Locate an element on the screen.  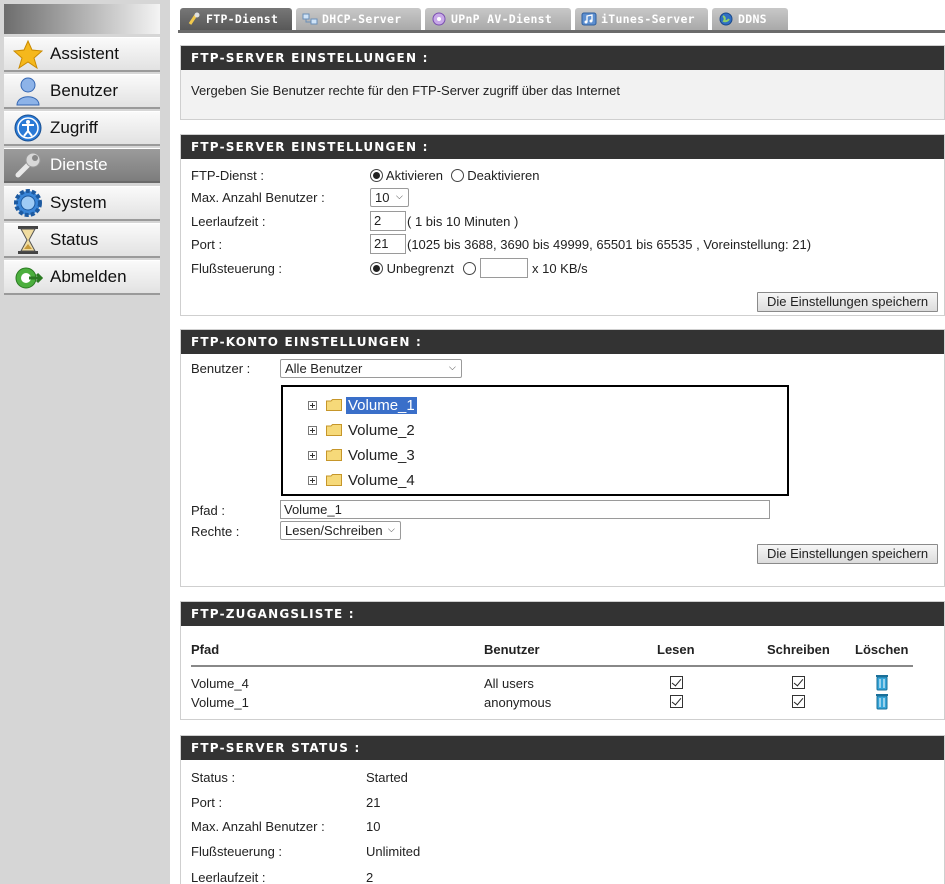
table-header-divider is located at coordinates (552, 666).